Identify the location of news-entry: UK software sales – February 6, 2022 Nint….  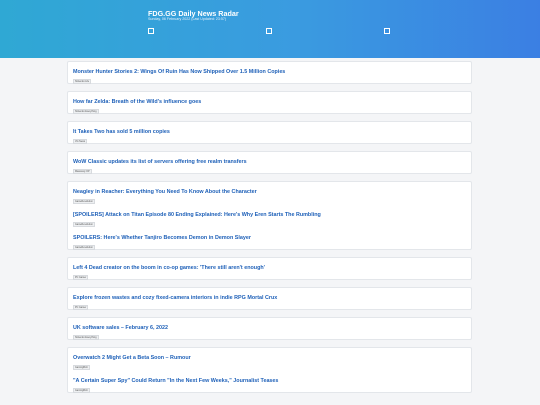
(269, 329).